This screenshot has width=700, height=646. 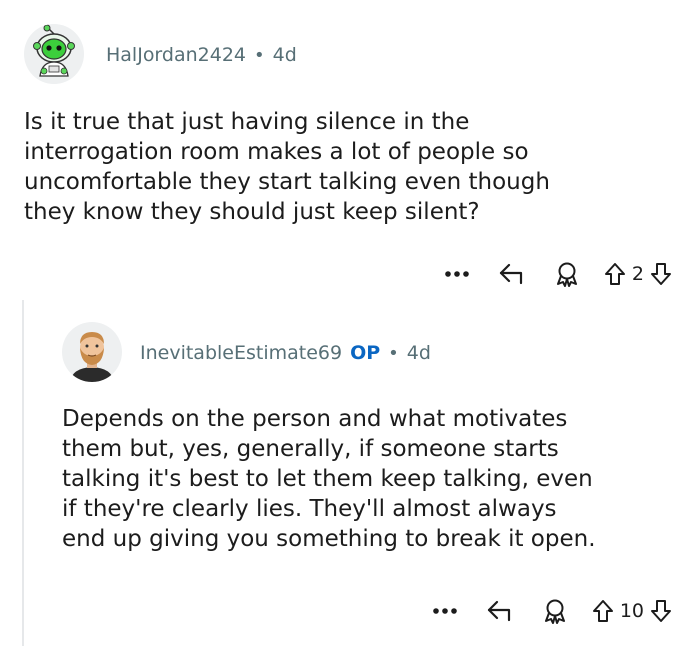 I want to click on snoo-astronaut-avatar-icon, so click(x=54, y=54).